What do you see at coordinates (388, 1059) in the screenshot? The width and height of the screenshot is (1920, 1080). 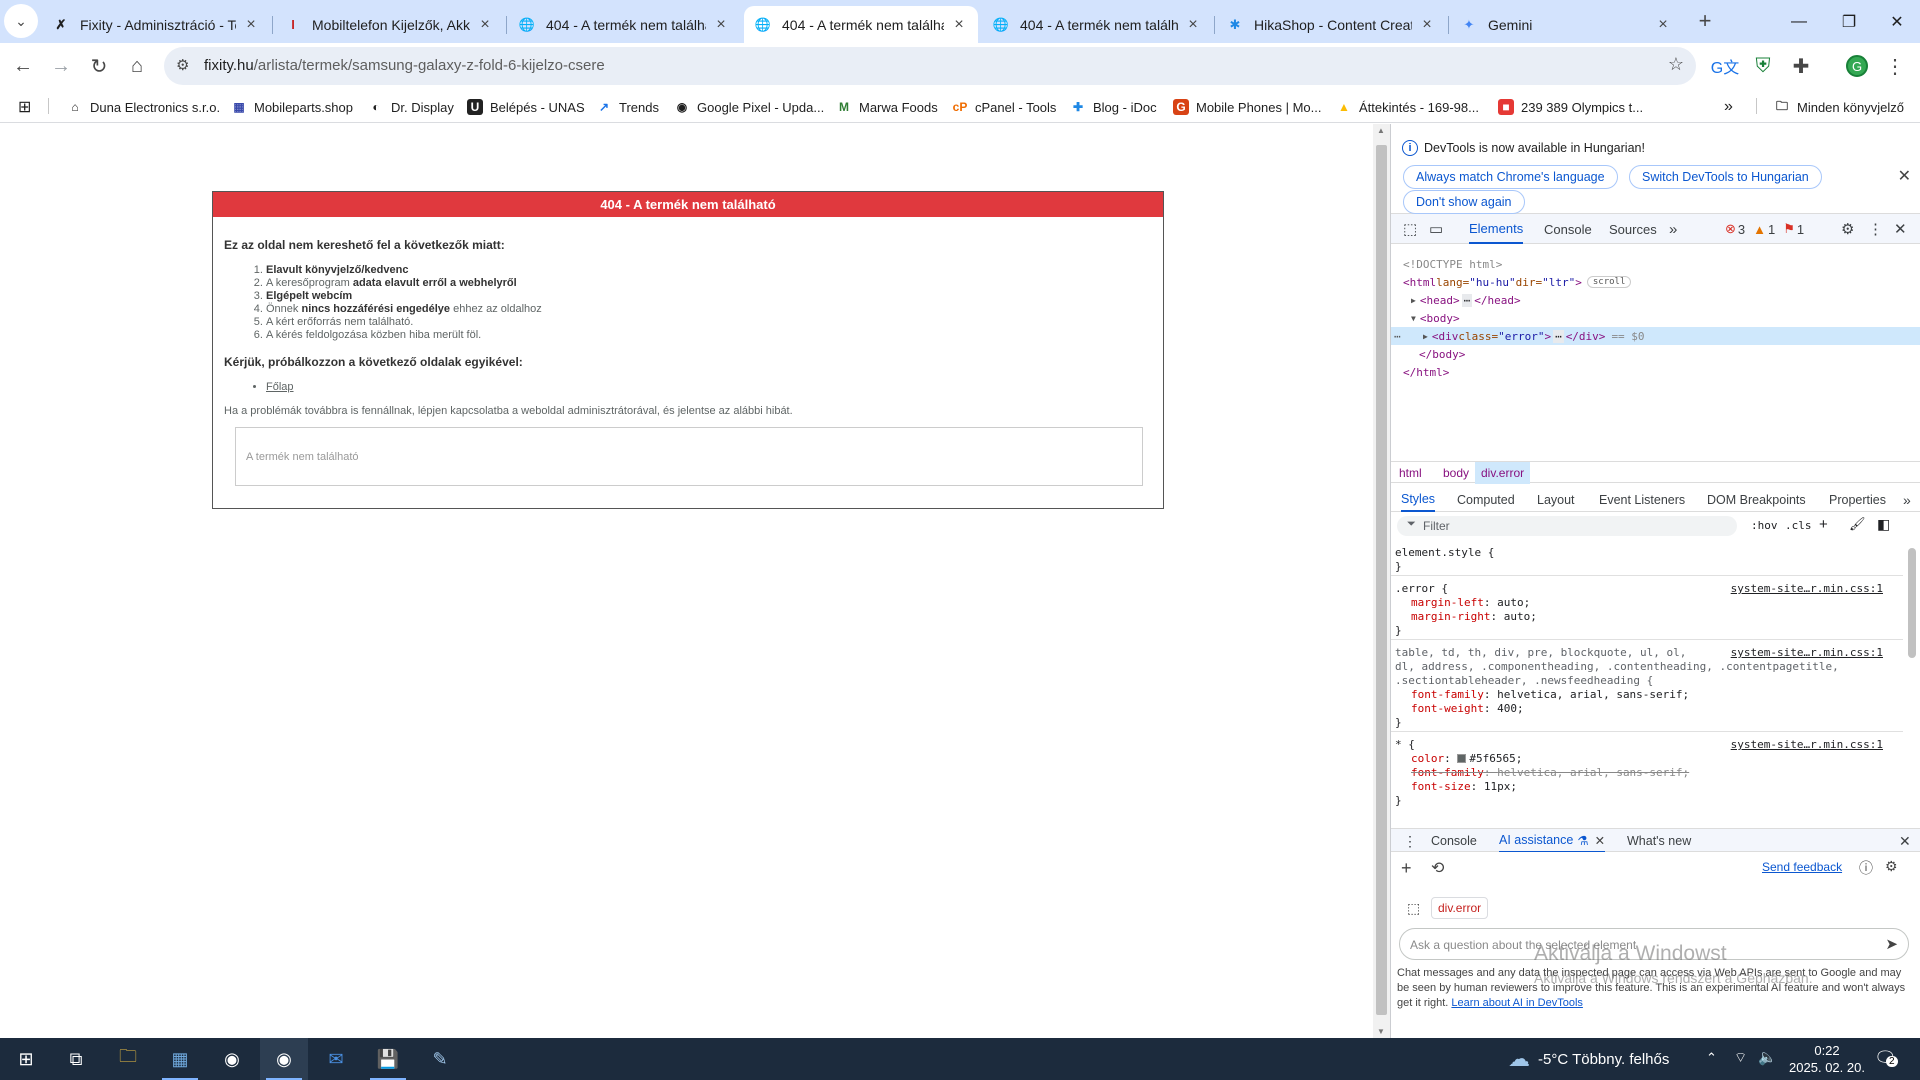 I see `taskbar-save-app: 💾` at bounding box center [388, 1059].